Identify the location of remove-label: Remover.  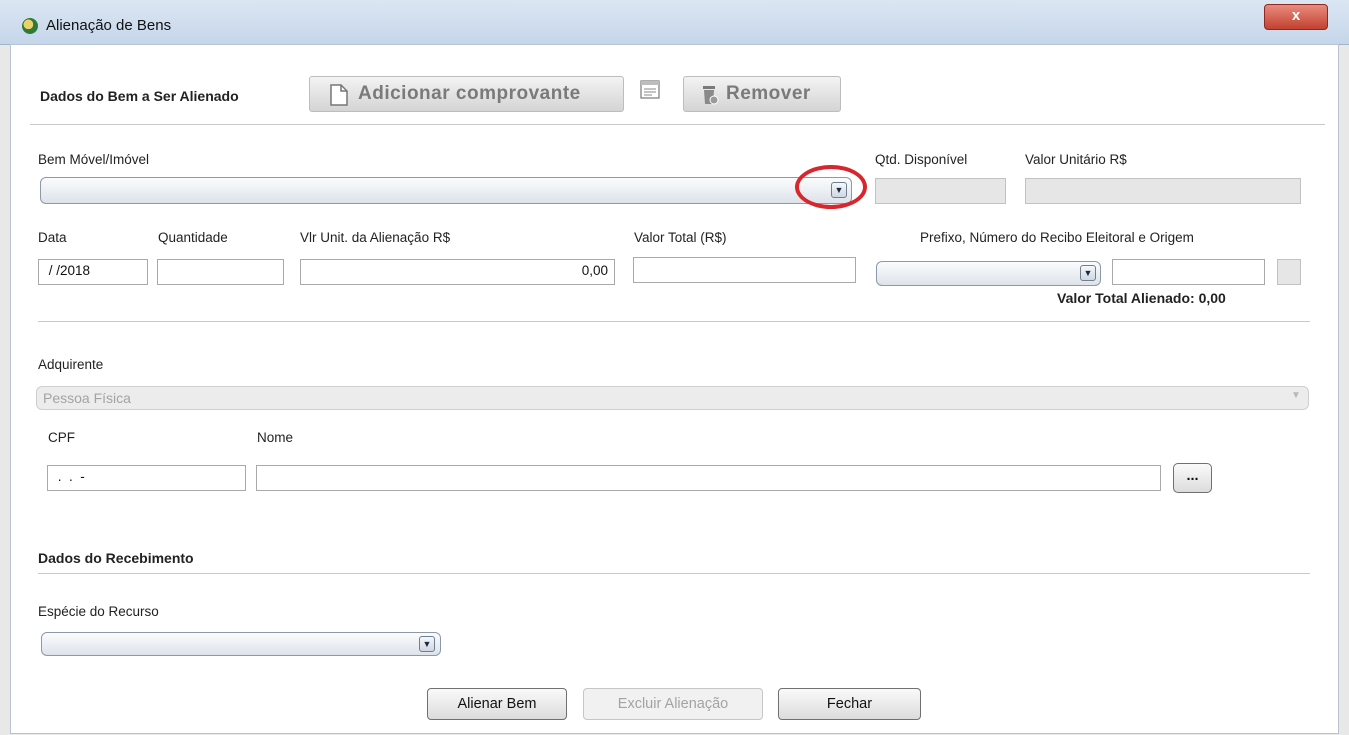
(768, 93).